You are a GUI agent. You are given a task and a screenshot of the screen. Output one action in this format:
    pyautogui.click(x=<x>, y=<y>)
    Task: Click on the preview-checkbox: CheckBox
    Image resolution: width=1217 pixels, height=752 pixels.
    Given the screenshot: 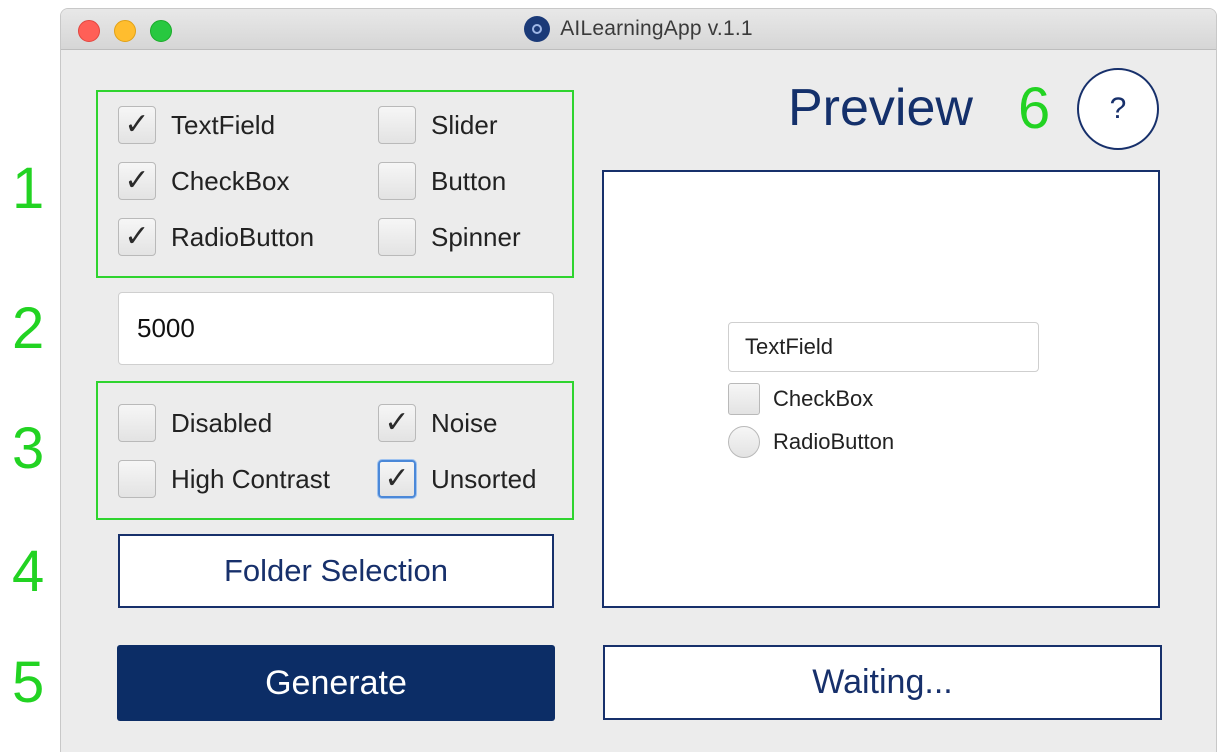 What is the action you would take?
    pyautogui.click(x=800, y=399)
    